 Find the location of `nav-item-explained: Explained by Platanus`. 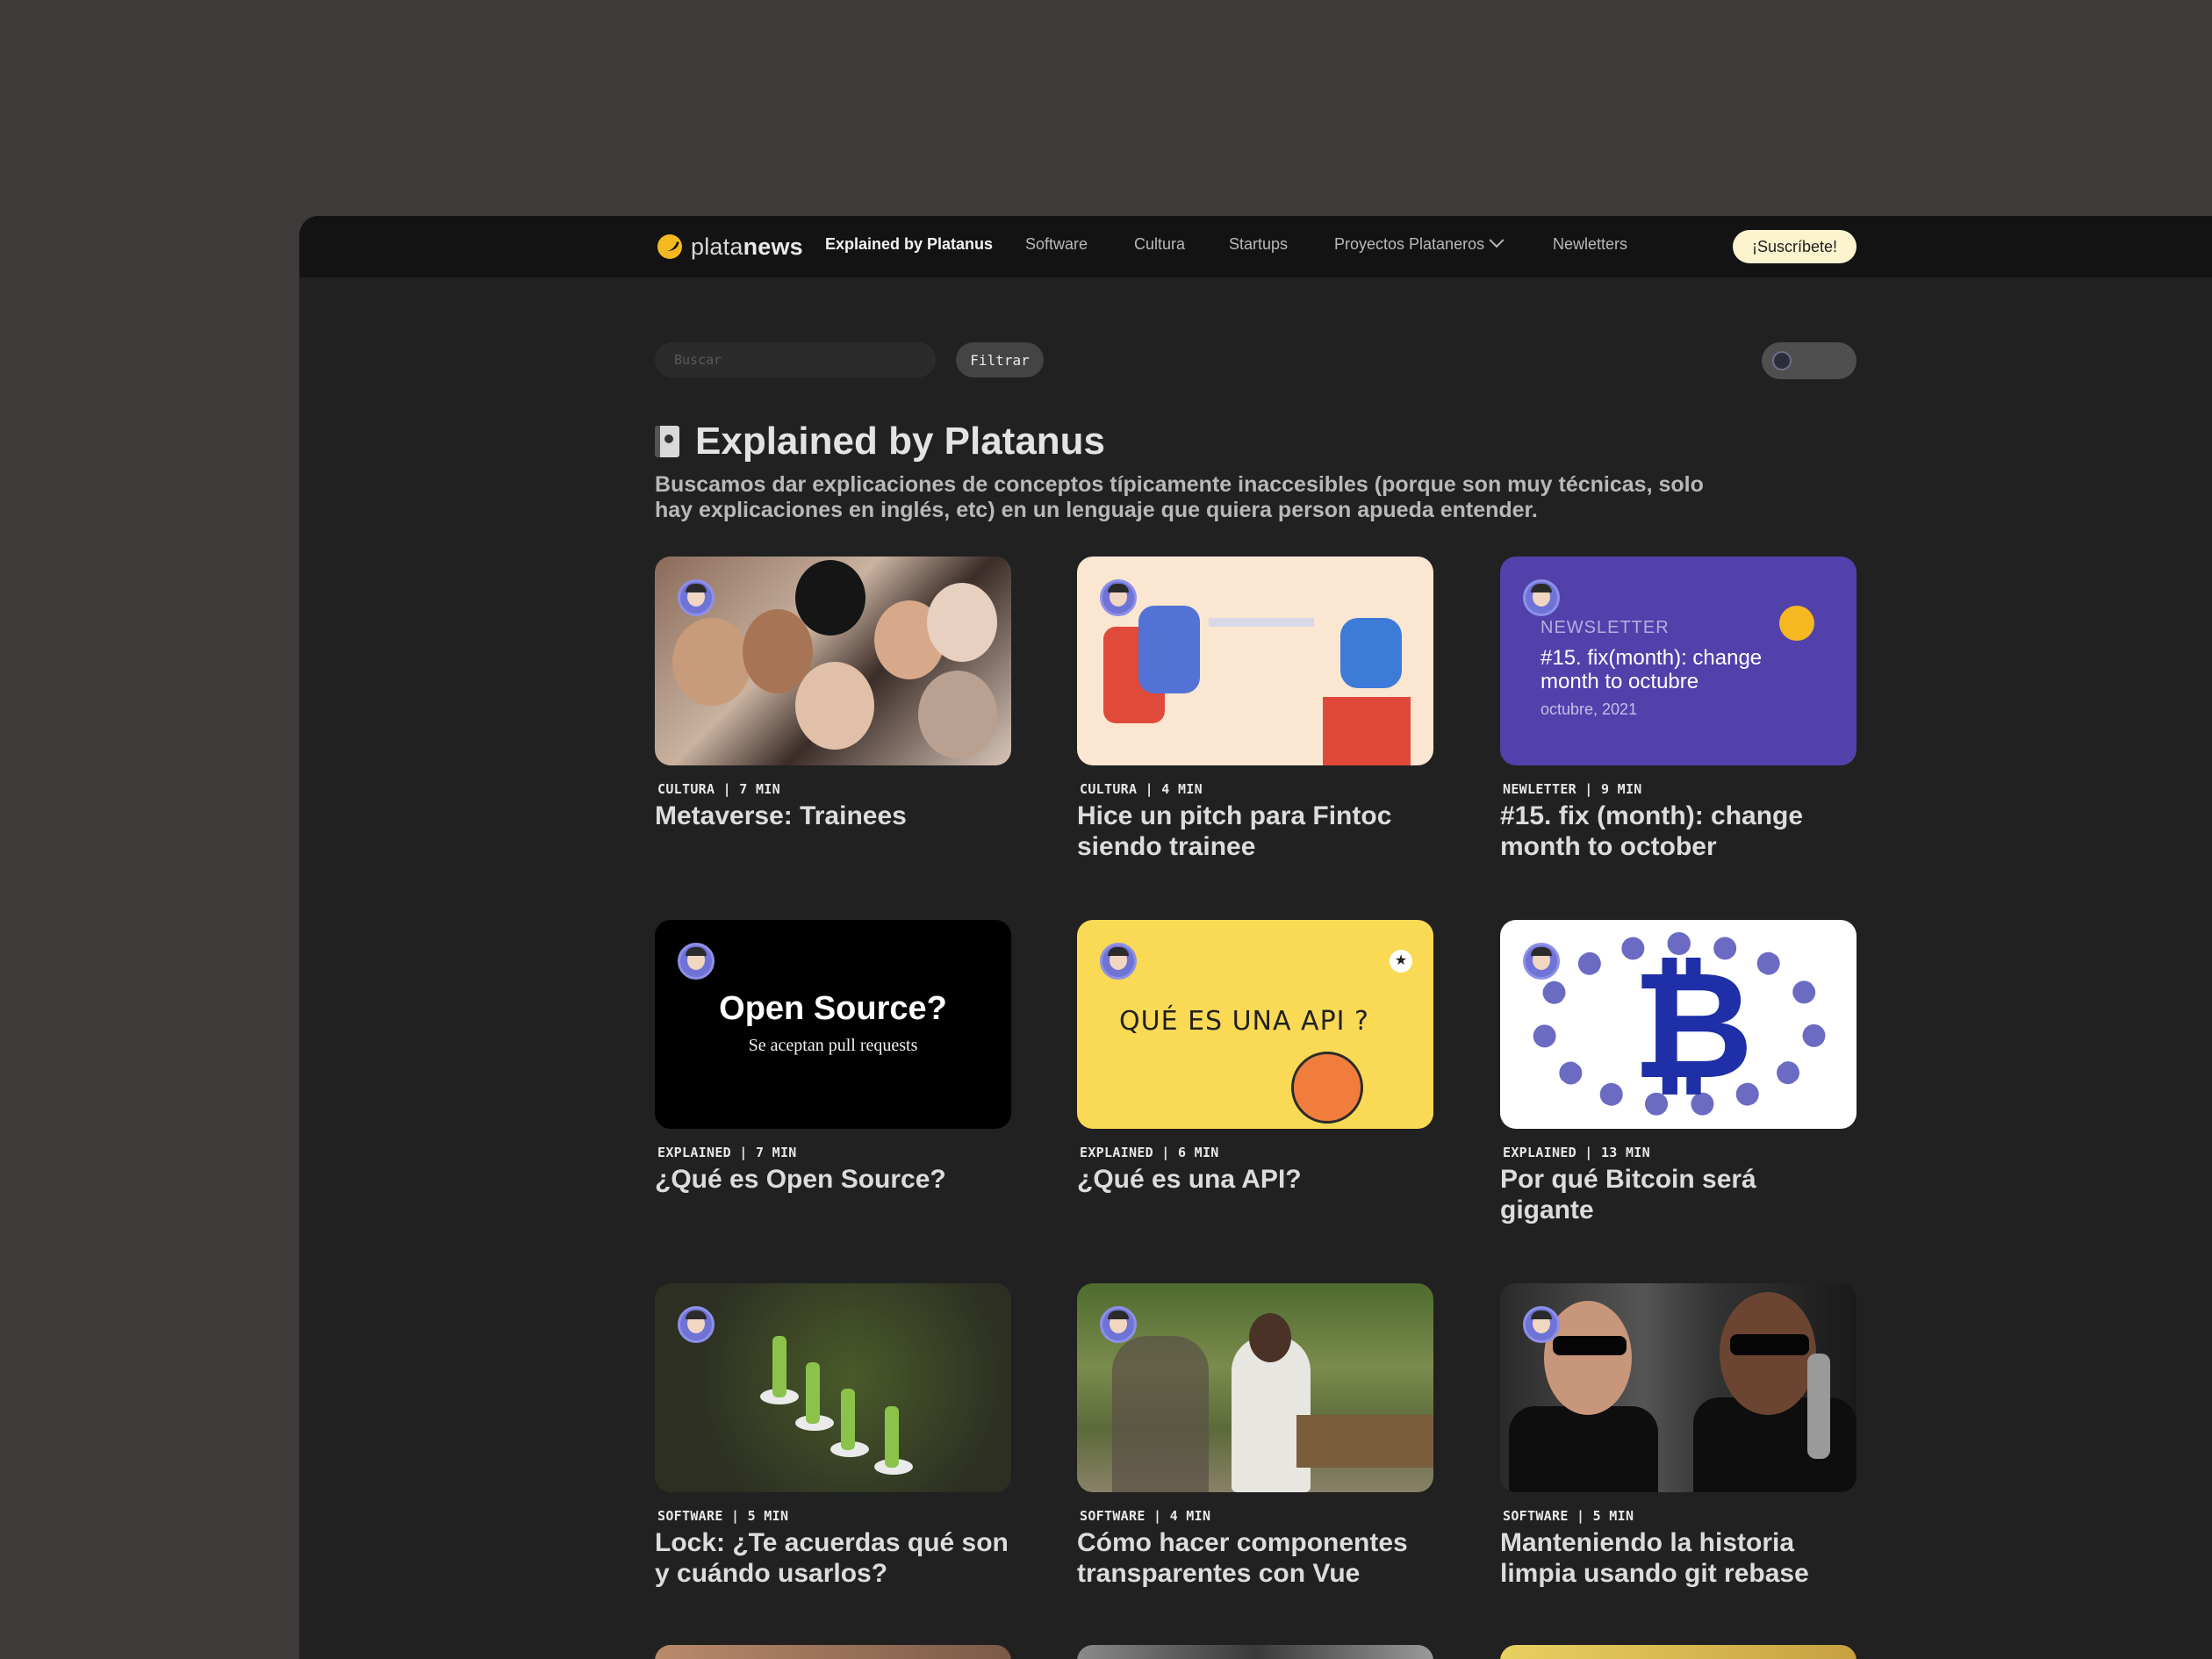

nav-item-explained: Explained by Platanus is located at coordinates (909, 245).